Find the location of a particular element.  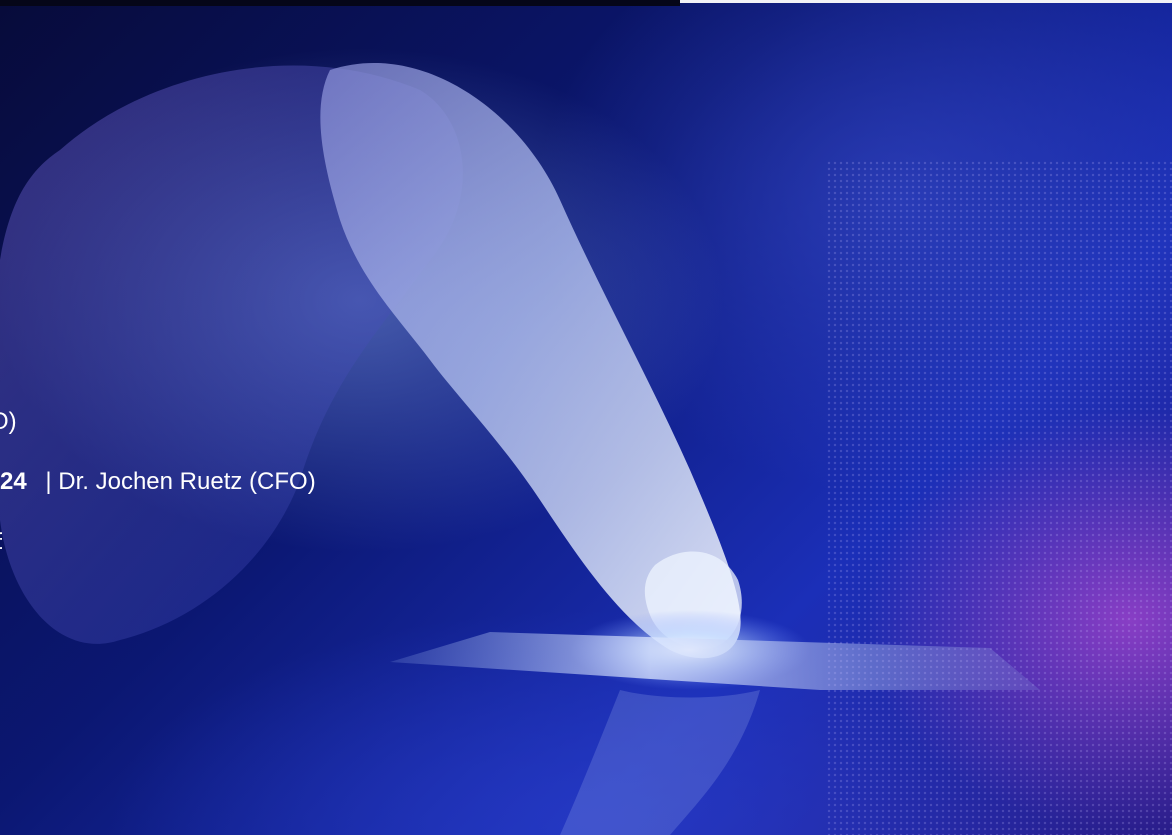

caption-line-3-text: 6 is located at coordinates (1, 539).